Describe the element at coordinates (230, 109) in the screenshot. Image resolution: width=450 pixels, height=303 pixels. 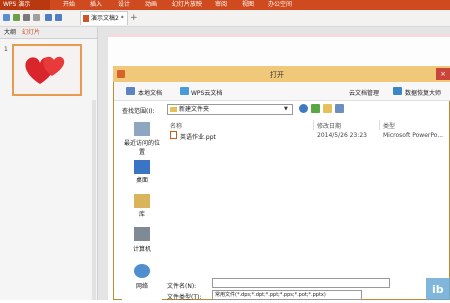
I see `look-in-select: 新建文件夹` at that location.